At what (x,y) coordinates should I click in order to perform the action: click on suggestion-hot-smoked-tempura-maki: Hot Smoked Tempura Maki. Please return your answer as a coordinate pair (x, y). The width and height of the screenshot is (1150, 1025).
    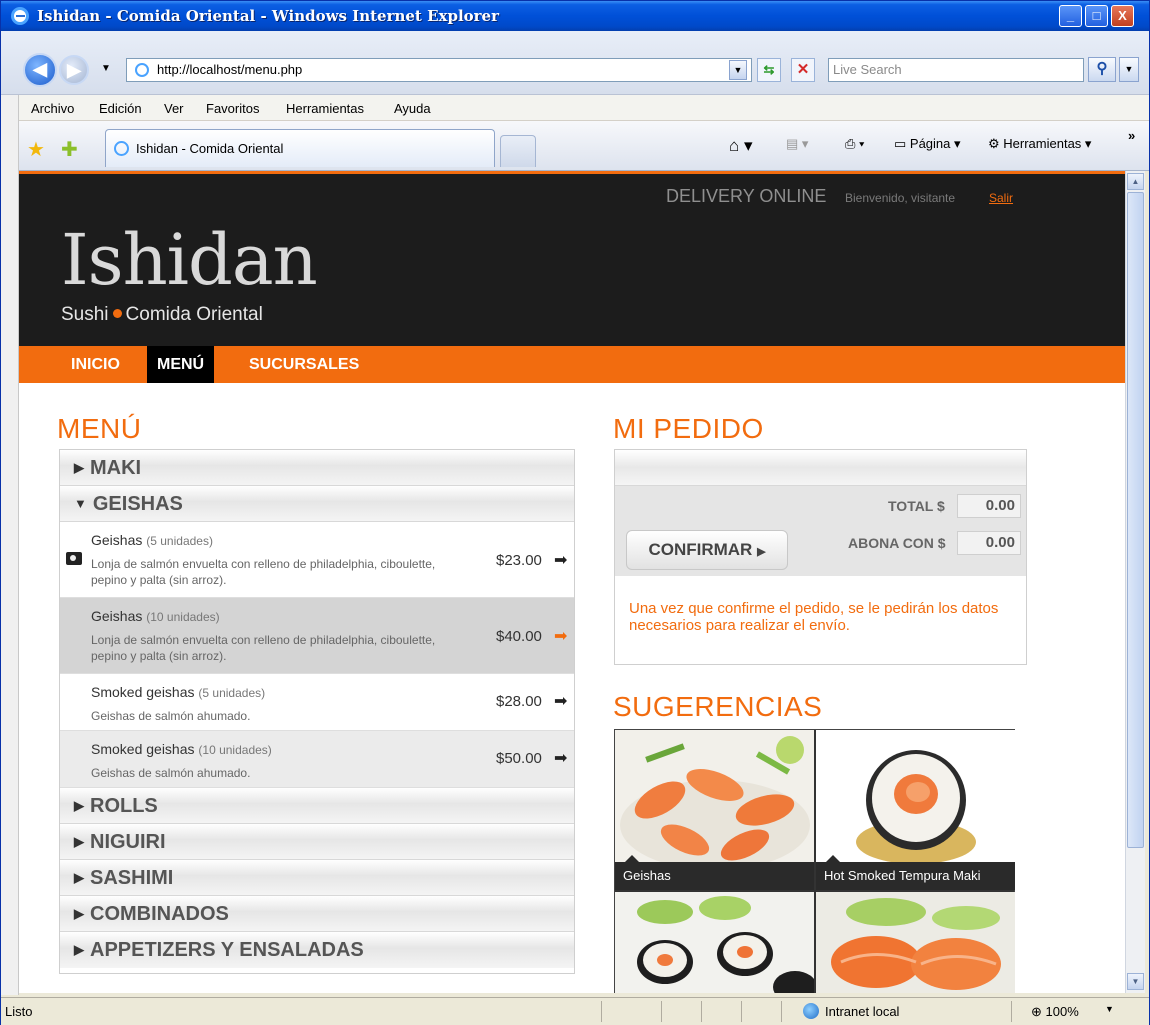
    Looking at the image, I should click on (915, 810).